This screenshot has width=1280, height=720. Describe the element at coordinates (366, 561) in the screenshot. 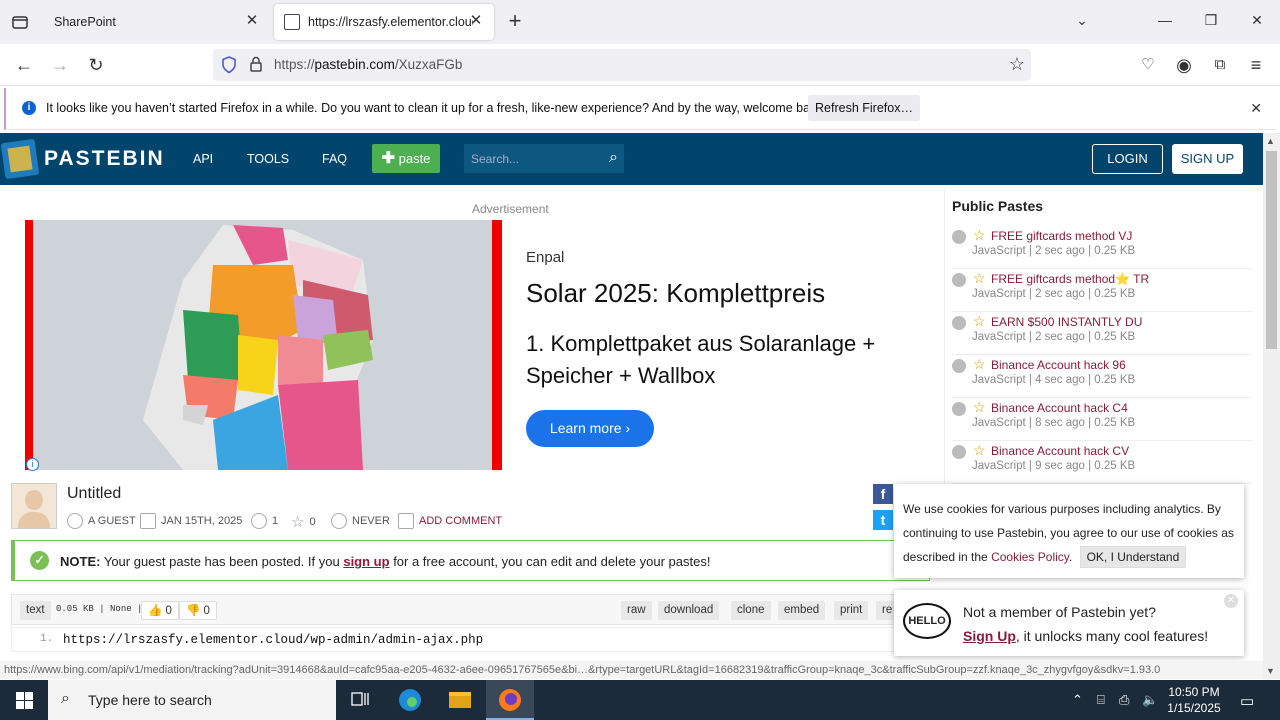

I see `note-signup-link: sign up` at that location.